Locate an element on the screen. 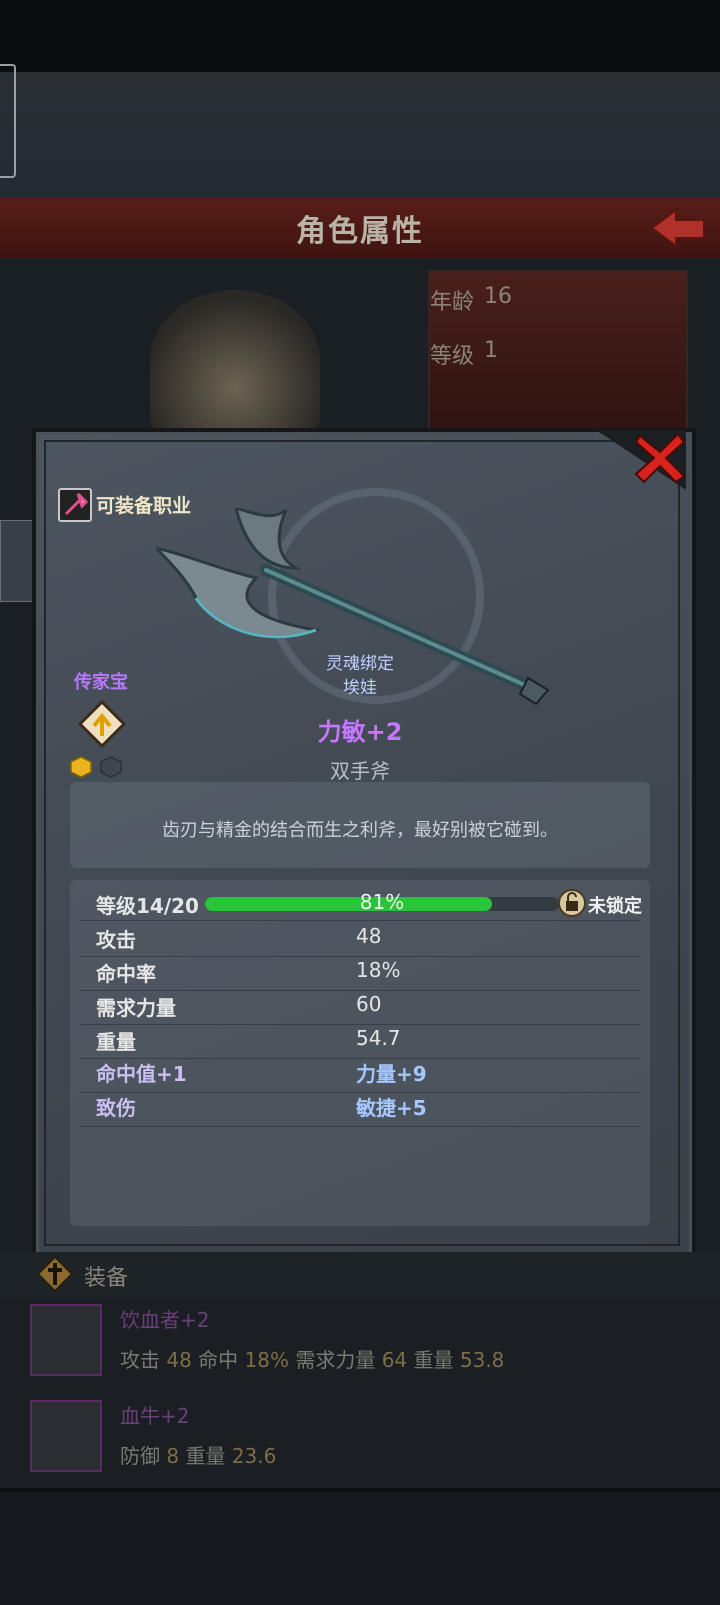 The height and width of the screenshot is (1605, 720). age-value: 16 is located at coordinates (498, 296).